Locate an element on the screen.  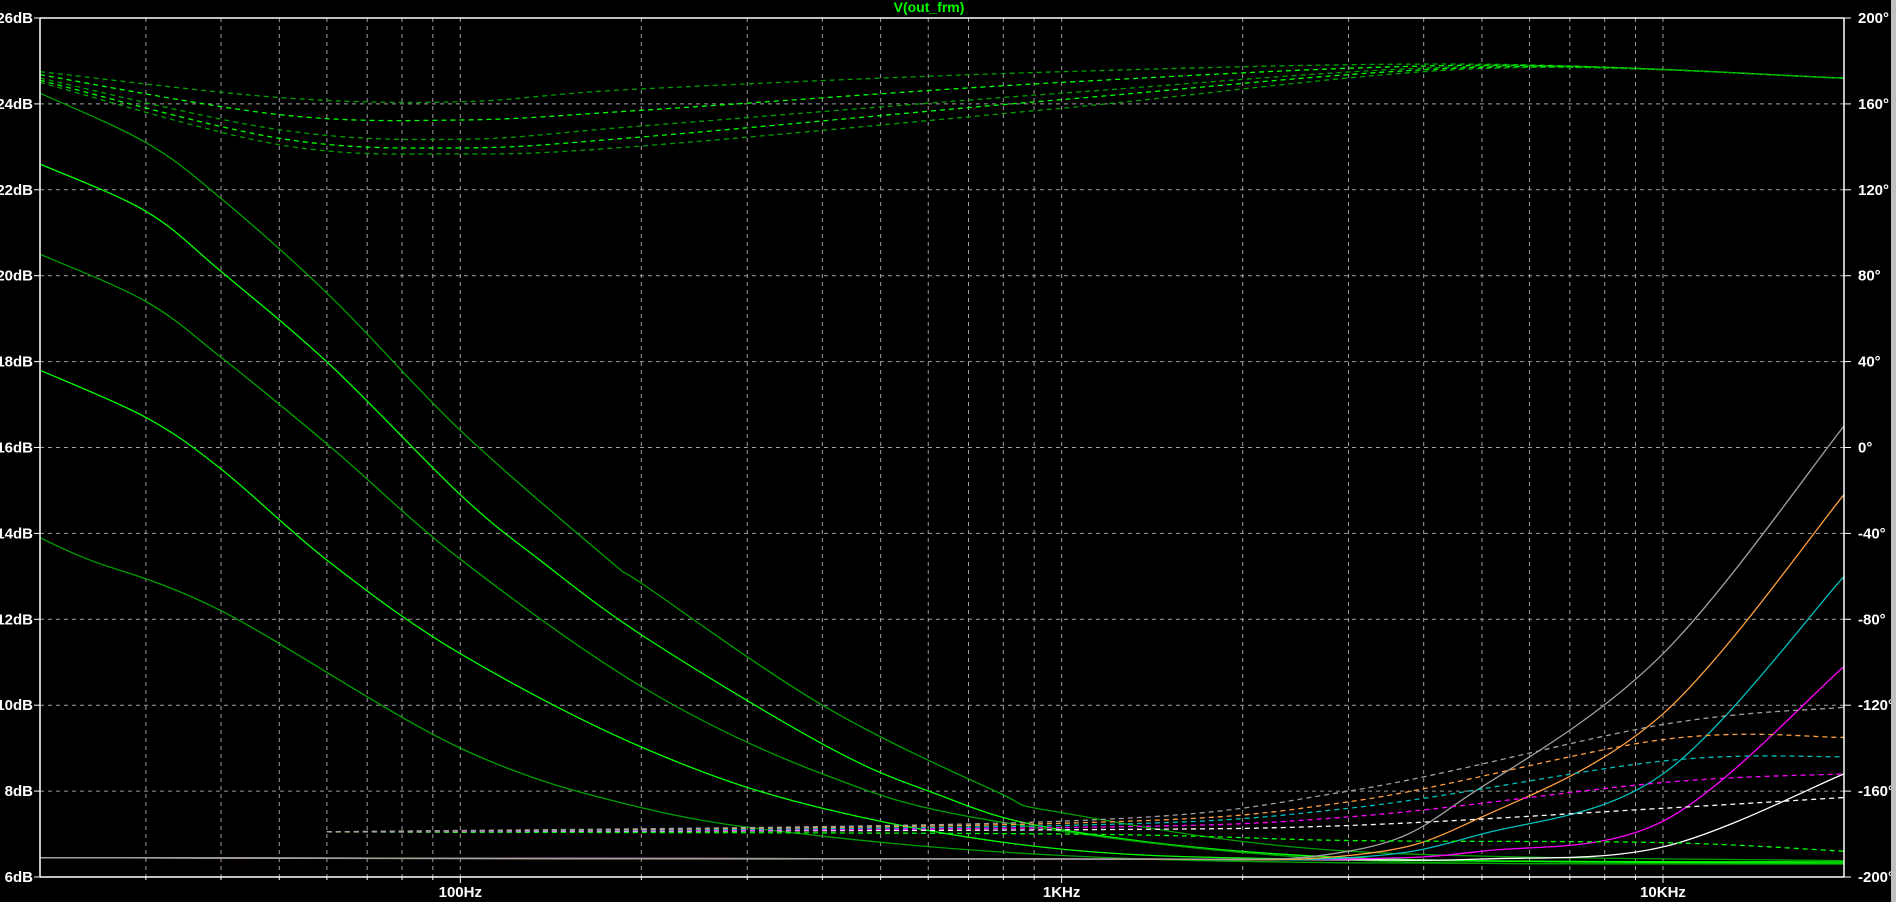
y-tick-label-right: -200° is located at coordinates (1876, 877).